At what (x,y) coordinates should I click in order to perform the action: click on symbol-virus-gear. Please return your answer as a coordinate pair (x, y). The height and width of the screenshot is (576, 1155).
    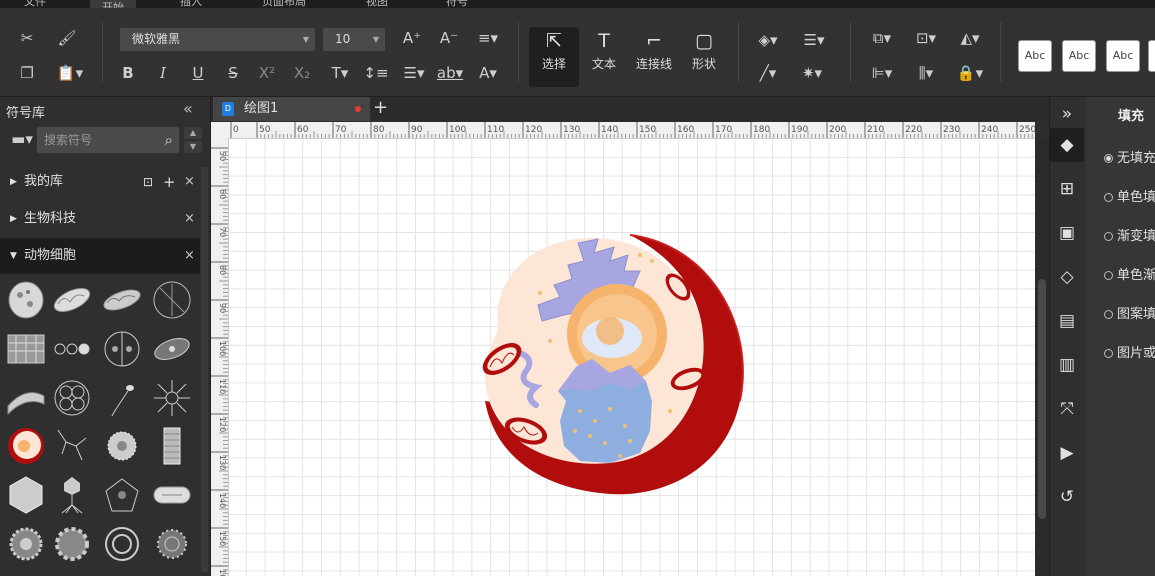
    Looking at the image, I should click on (72, 544).